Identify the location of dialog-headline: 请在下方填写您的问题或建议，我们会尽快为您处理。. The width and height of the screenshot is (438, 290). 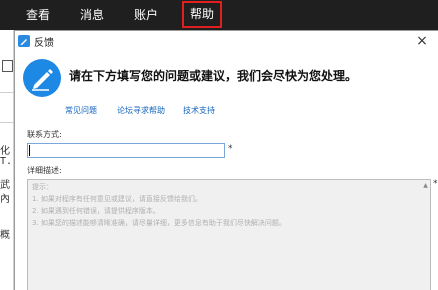
(213, 76).